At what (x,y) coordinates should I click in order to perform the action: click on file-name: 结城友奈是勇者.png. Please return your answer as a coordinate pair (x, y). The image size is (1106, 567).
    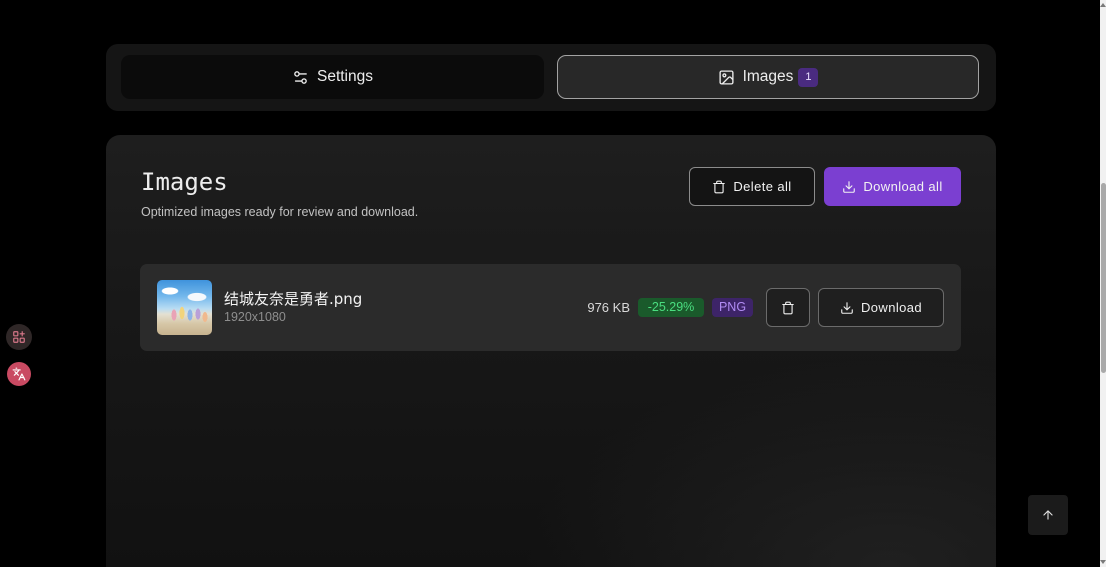
    Looking at the image, I should click on (293, 299).